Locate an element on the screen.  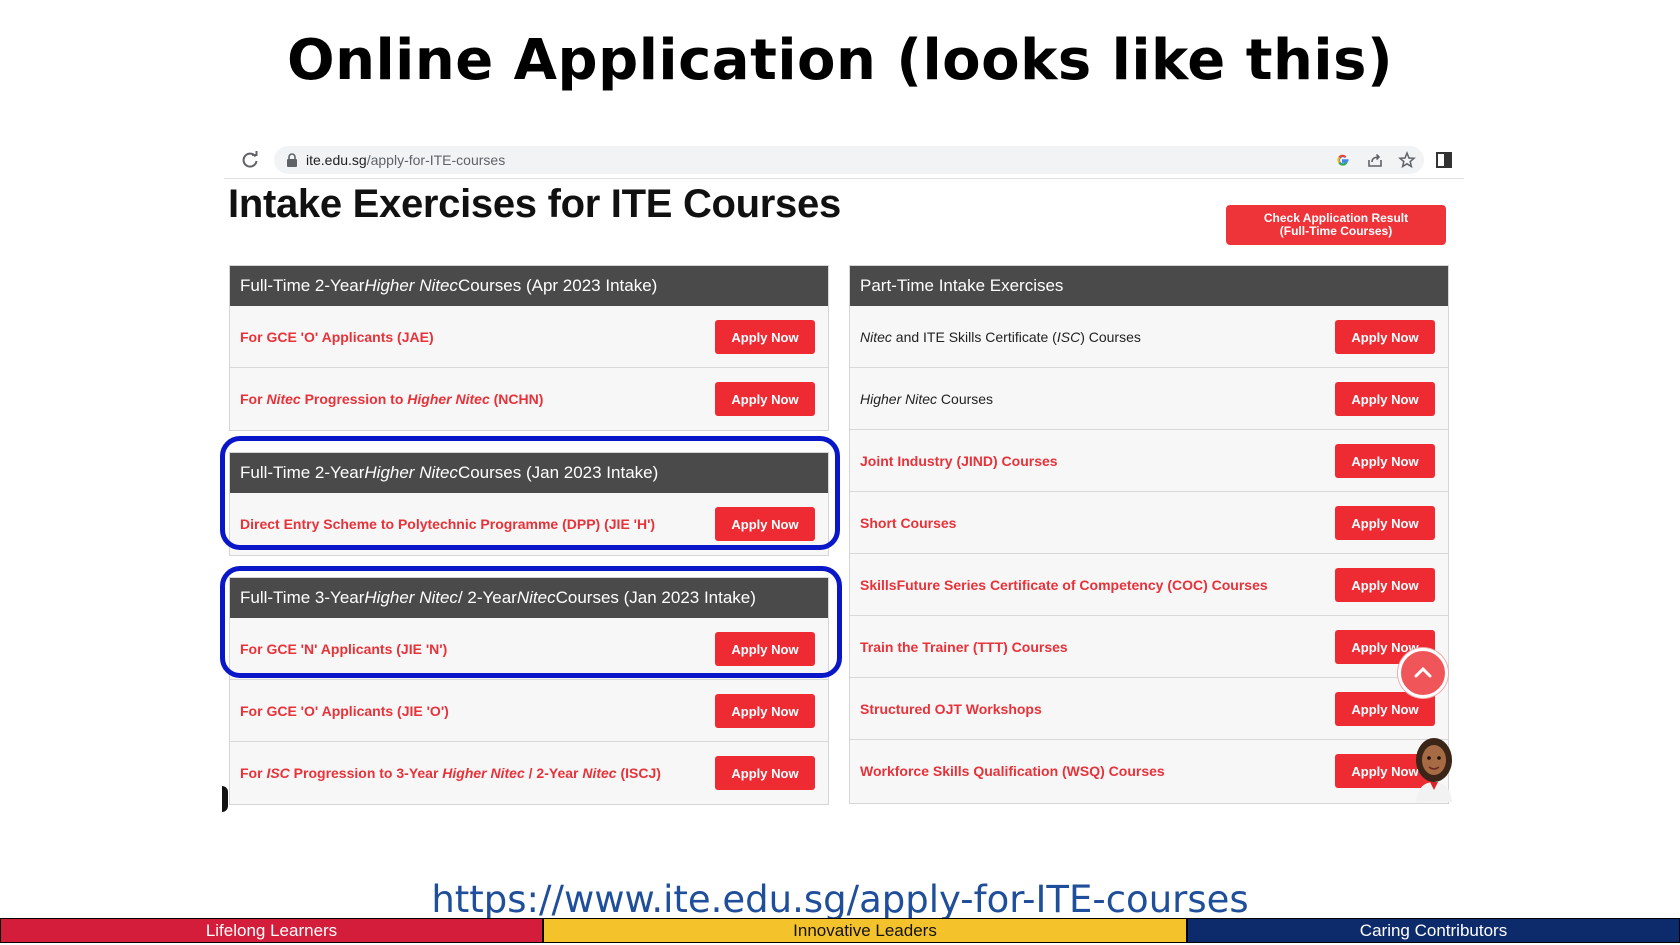
google-icon is located at coordinates (1343, 160).